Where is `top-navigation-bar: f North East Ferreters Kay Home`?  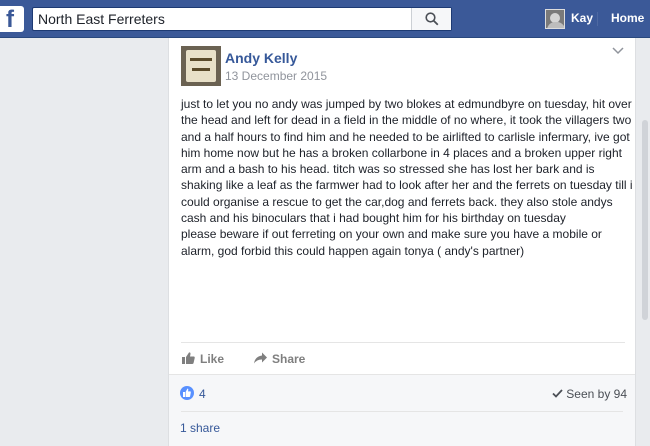 top-navigation-bar: f North East Ferreters Kay Home is located at coordinates (325, 19).